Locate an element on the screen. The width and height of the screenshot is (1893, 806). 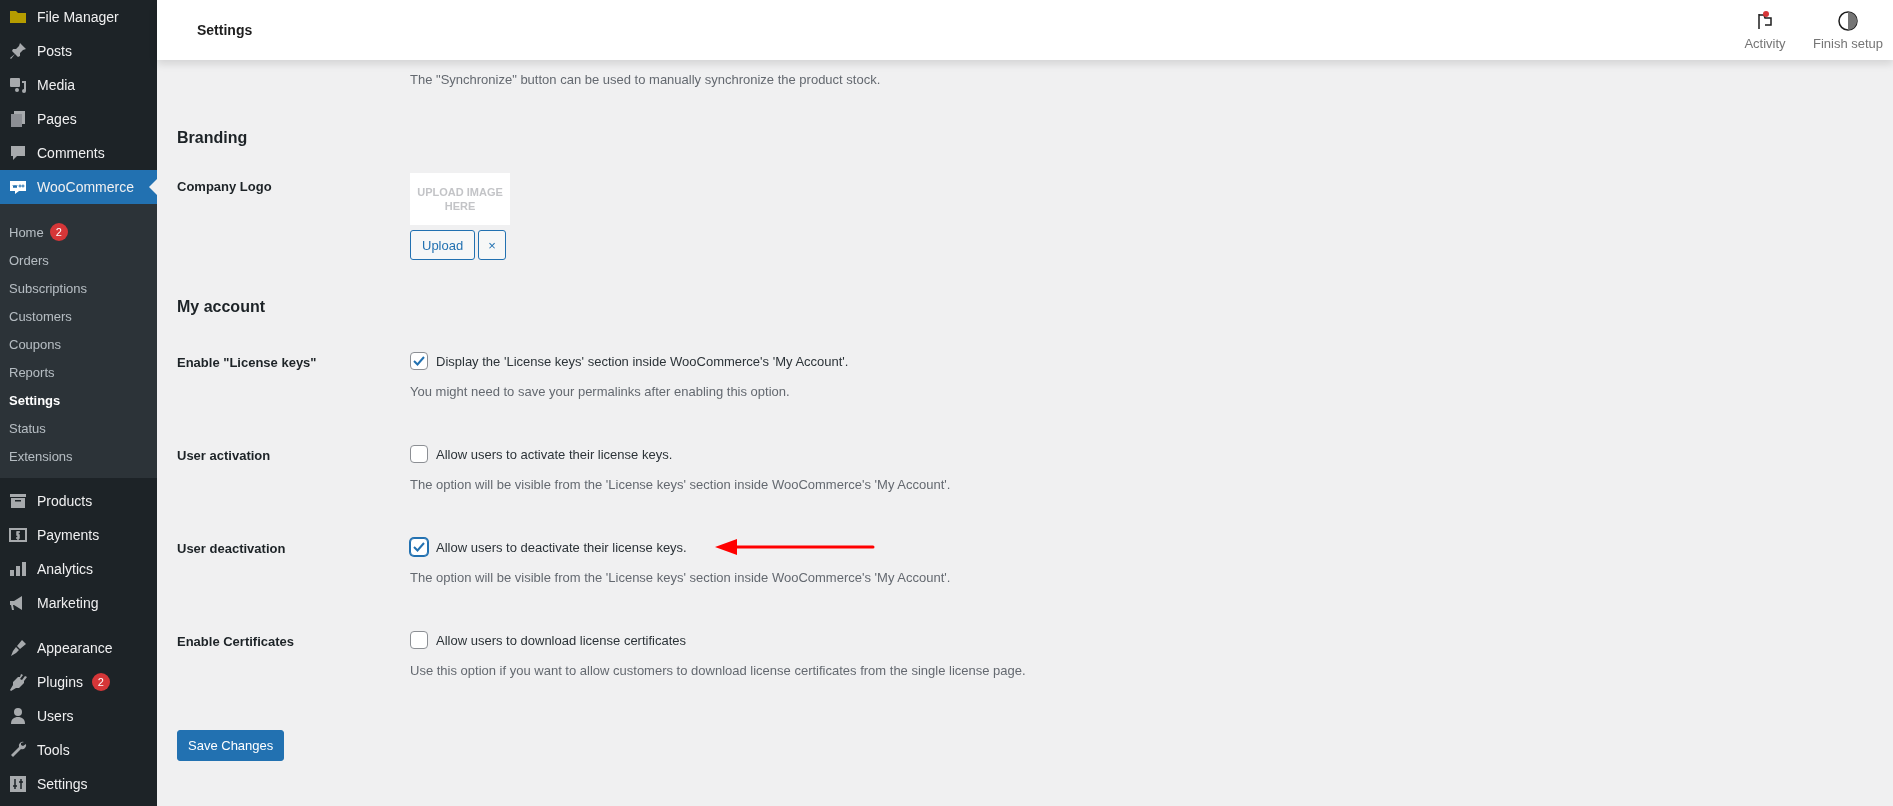
plug-icon is located at coordinates (18, 682).